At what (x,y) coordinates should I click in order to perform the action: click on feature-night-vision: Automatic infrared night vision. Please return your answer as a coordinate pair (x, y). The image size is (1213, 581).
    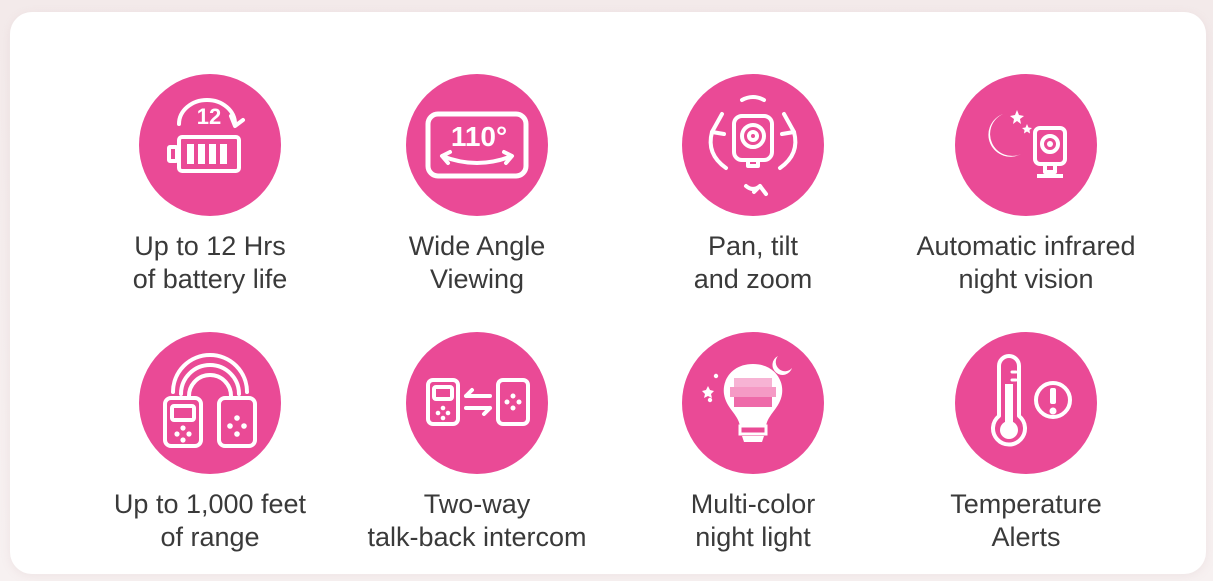
    Looking at the image, I should click on (1026, 185).